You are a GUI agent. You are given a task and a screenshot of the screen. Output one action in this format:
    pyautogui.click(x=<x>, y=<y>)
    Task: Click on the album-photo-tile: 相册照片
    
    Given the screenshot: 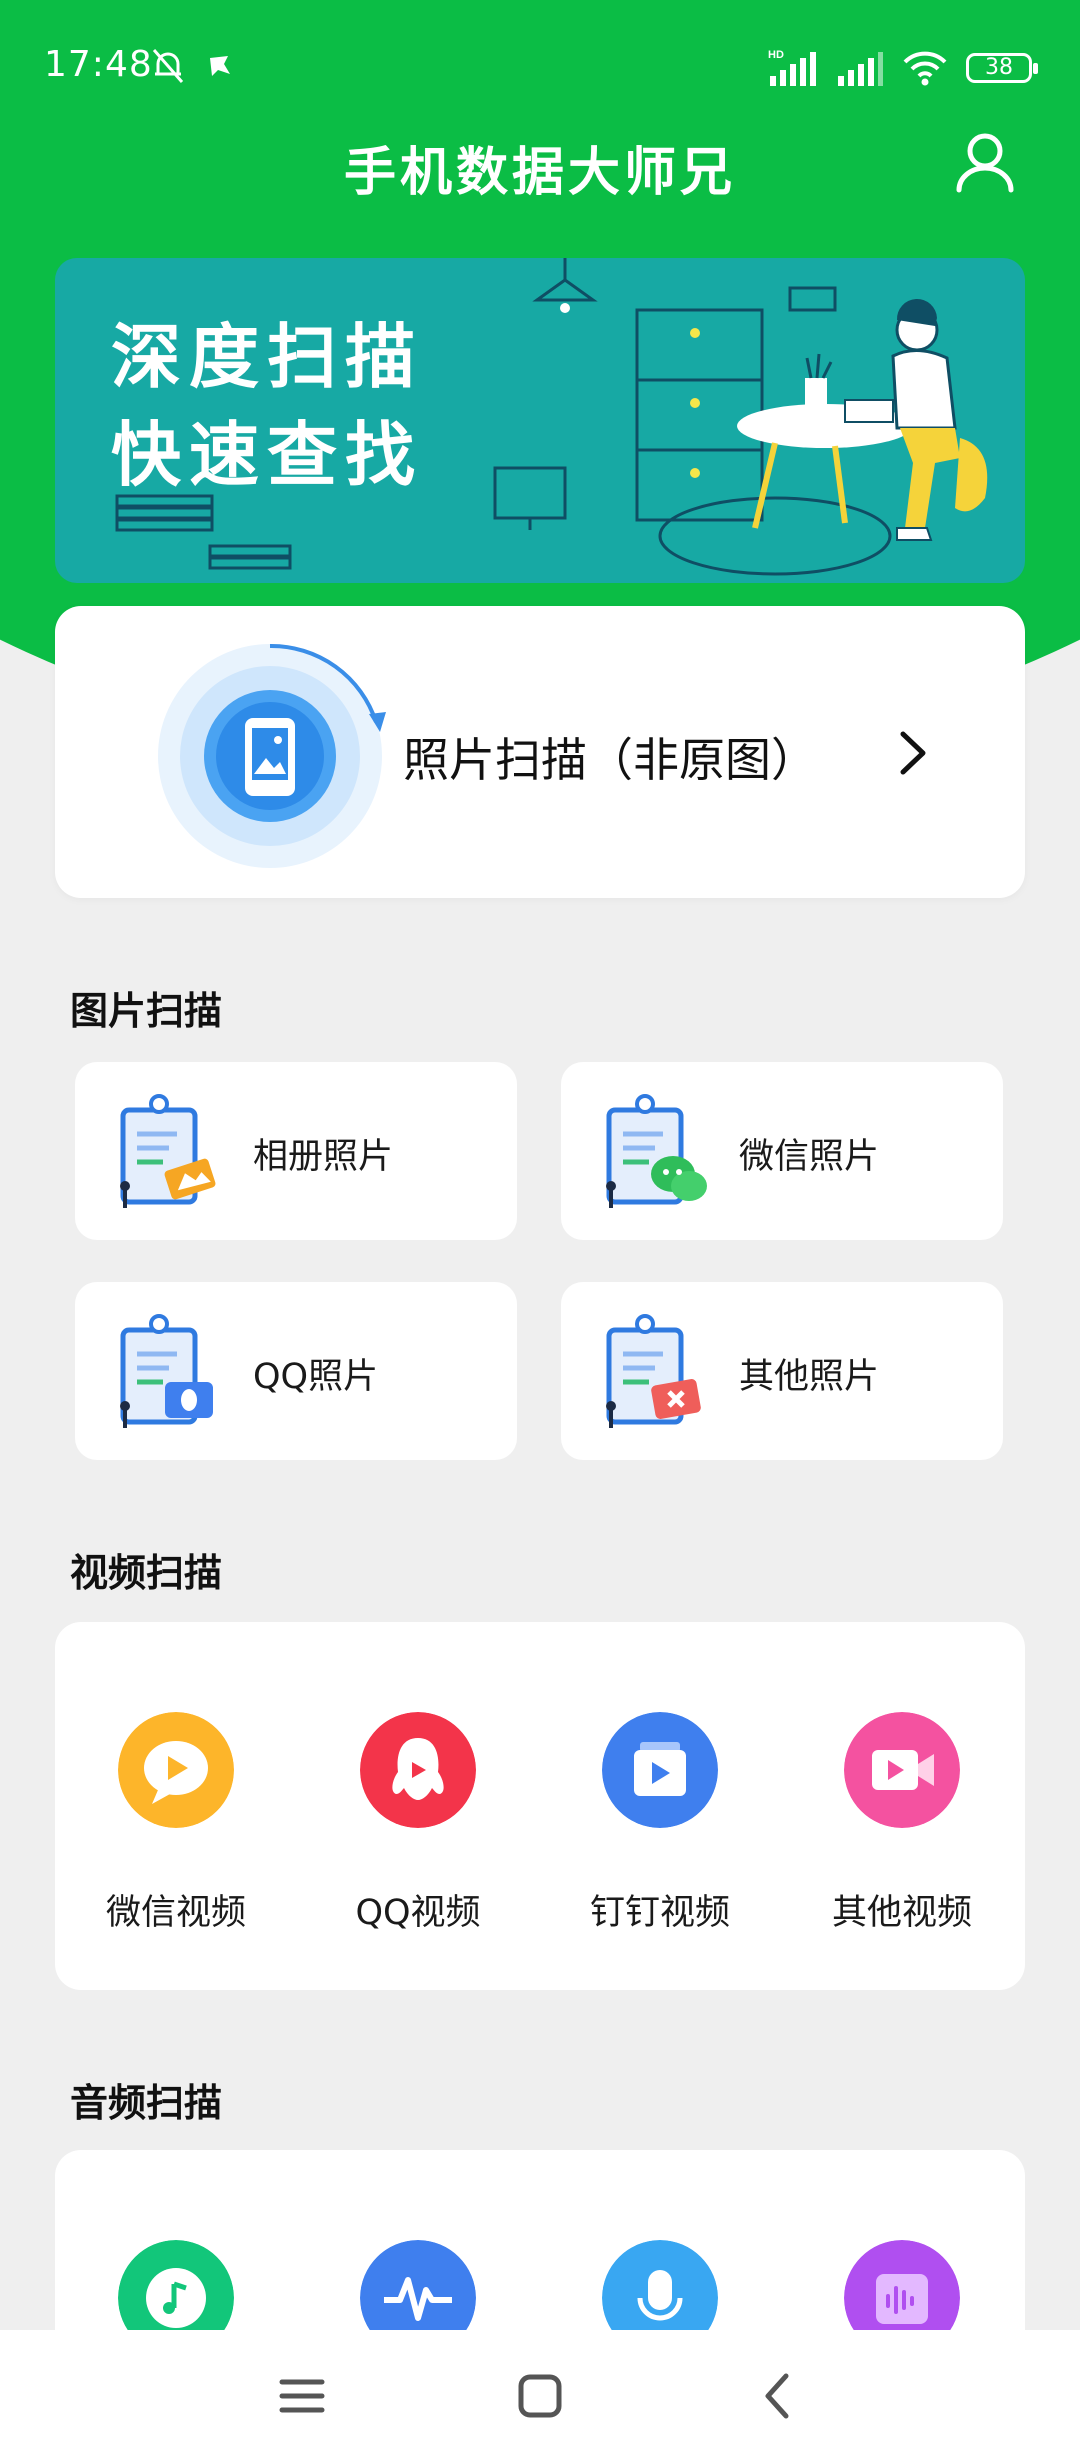 What is the action you would take?
    pyautogui.click(x=296, y=1151)
    